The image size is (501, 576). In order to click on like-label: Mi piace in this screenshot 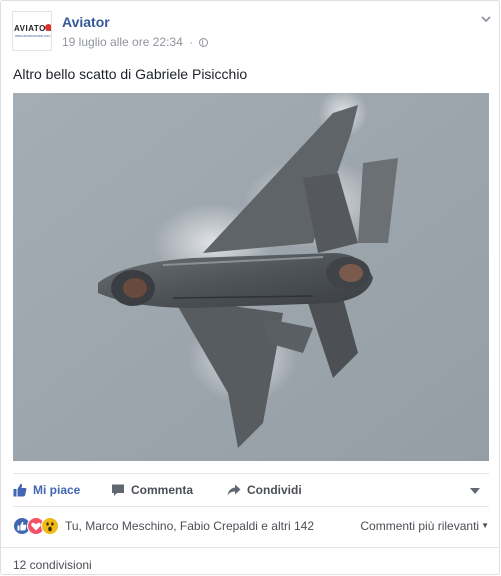, I will do `click(57, 490)`.